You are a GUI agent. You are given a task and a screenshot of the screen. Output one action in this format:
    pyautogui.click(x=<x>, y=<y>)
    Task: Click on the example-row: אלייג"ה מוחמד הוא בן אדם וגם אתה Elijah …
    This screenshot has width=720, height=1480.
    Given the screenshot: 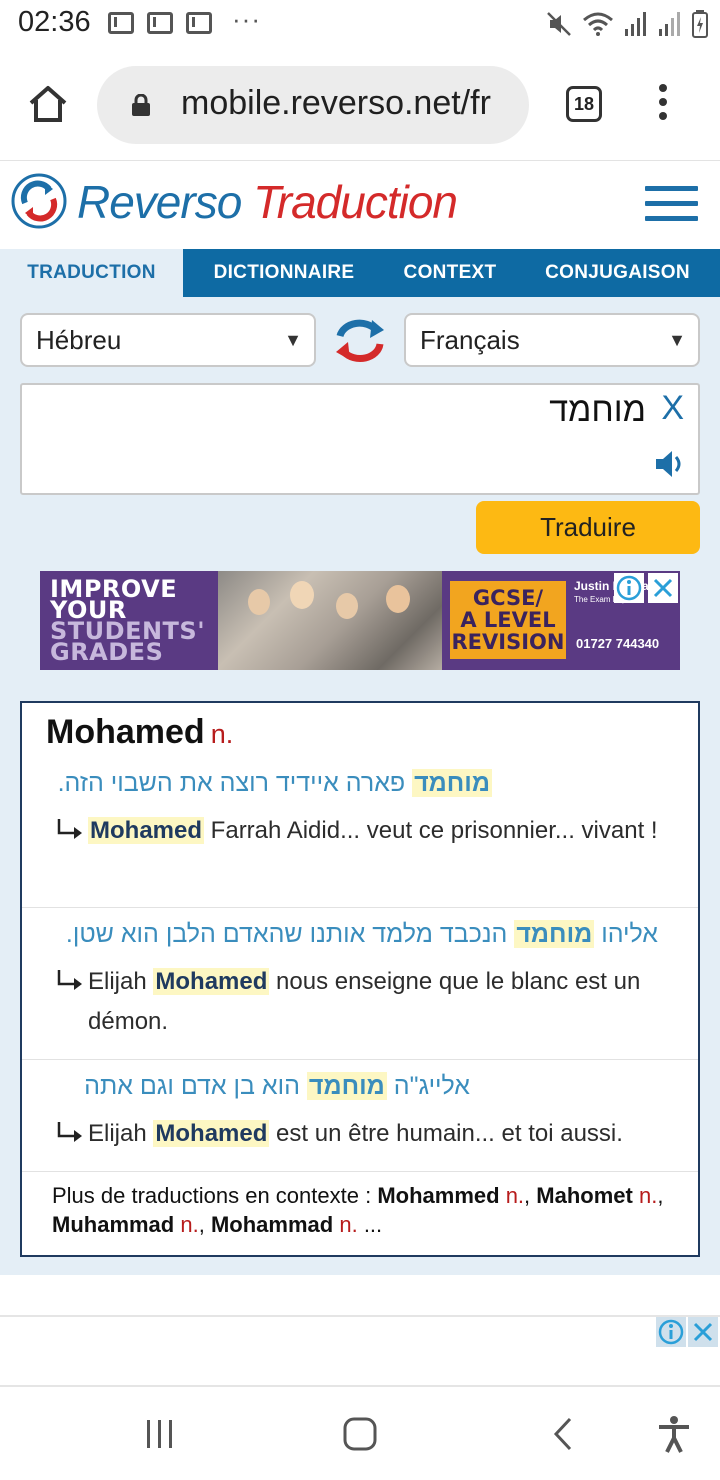 What is the action you would take?
    pyautogui.click(x=360, y=1115)
    